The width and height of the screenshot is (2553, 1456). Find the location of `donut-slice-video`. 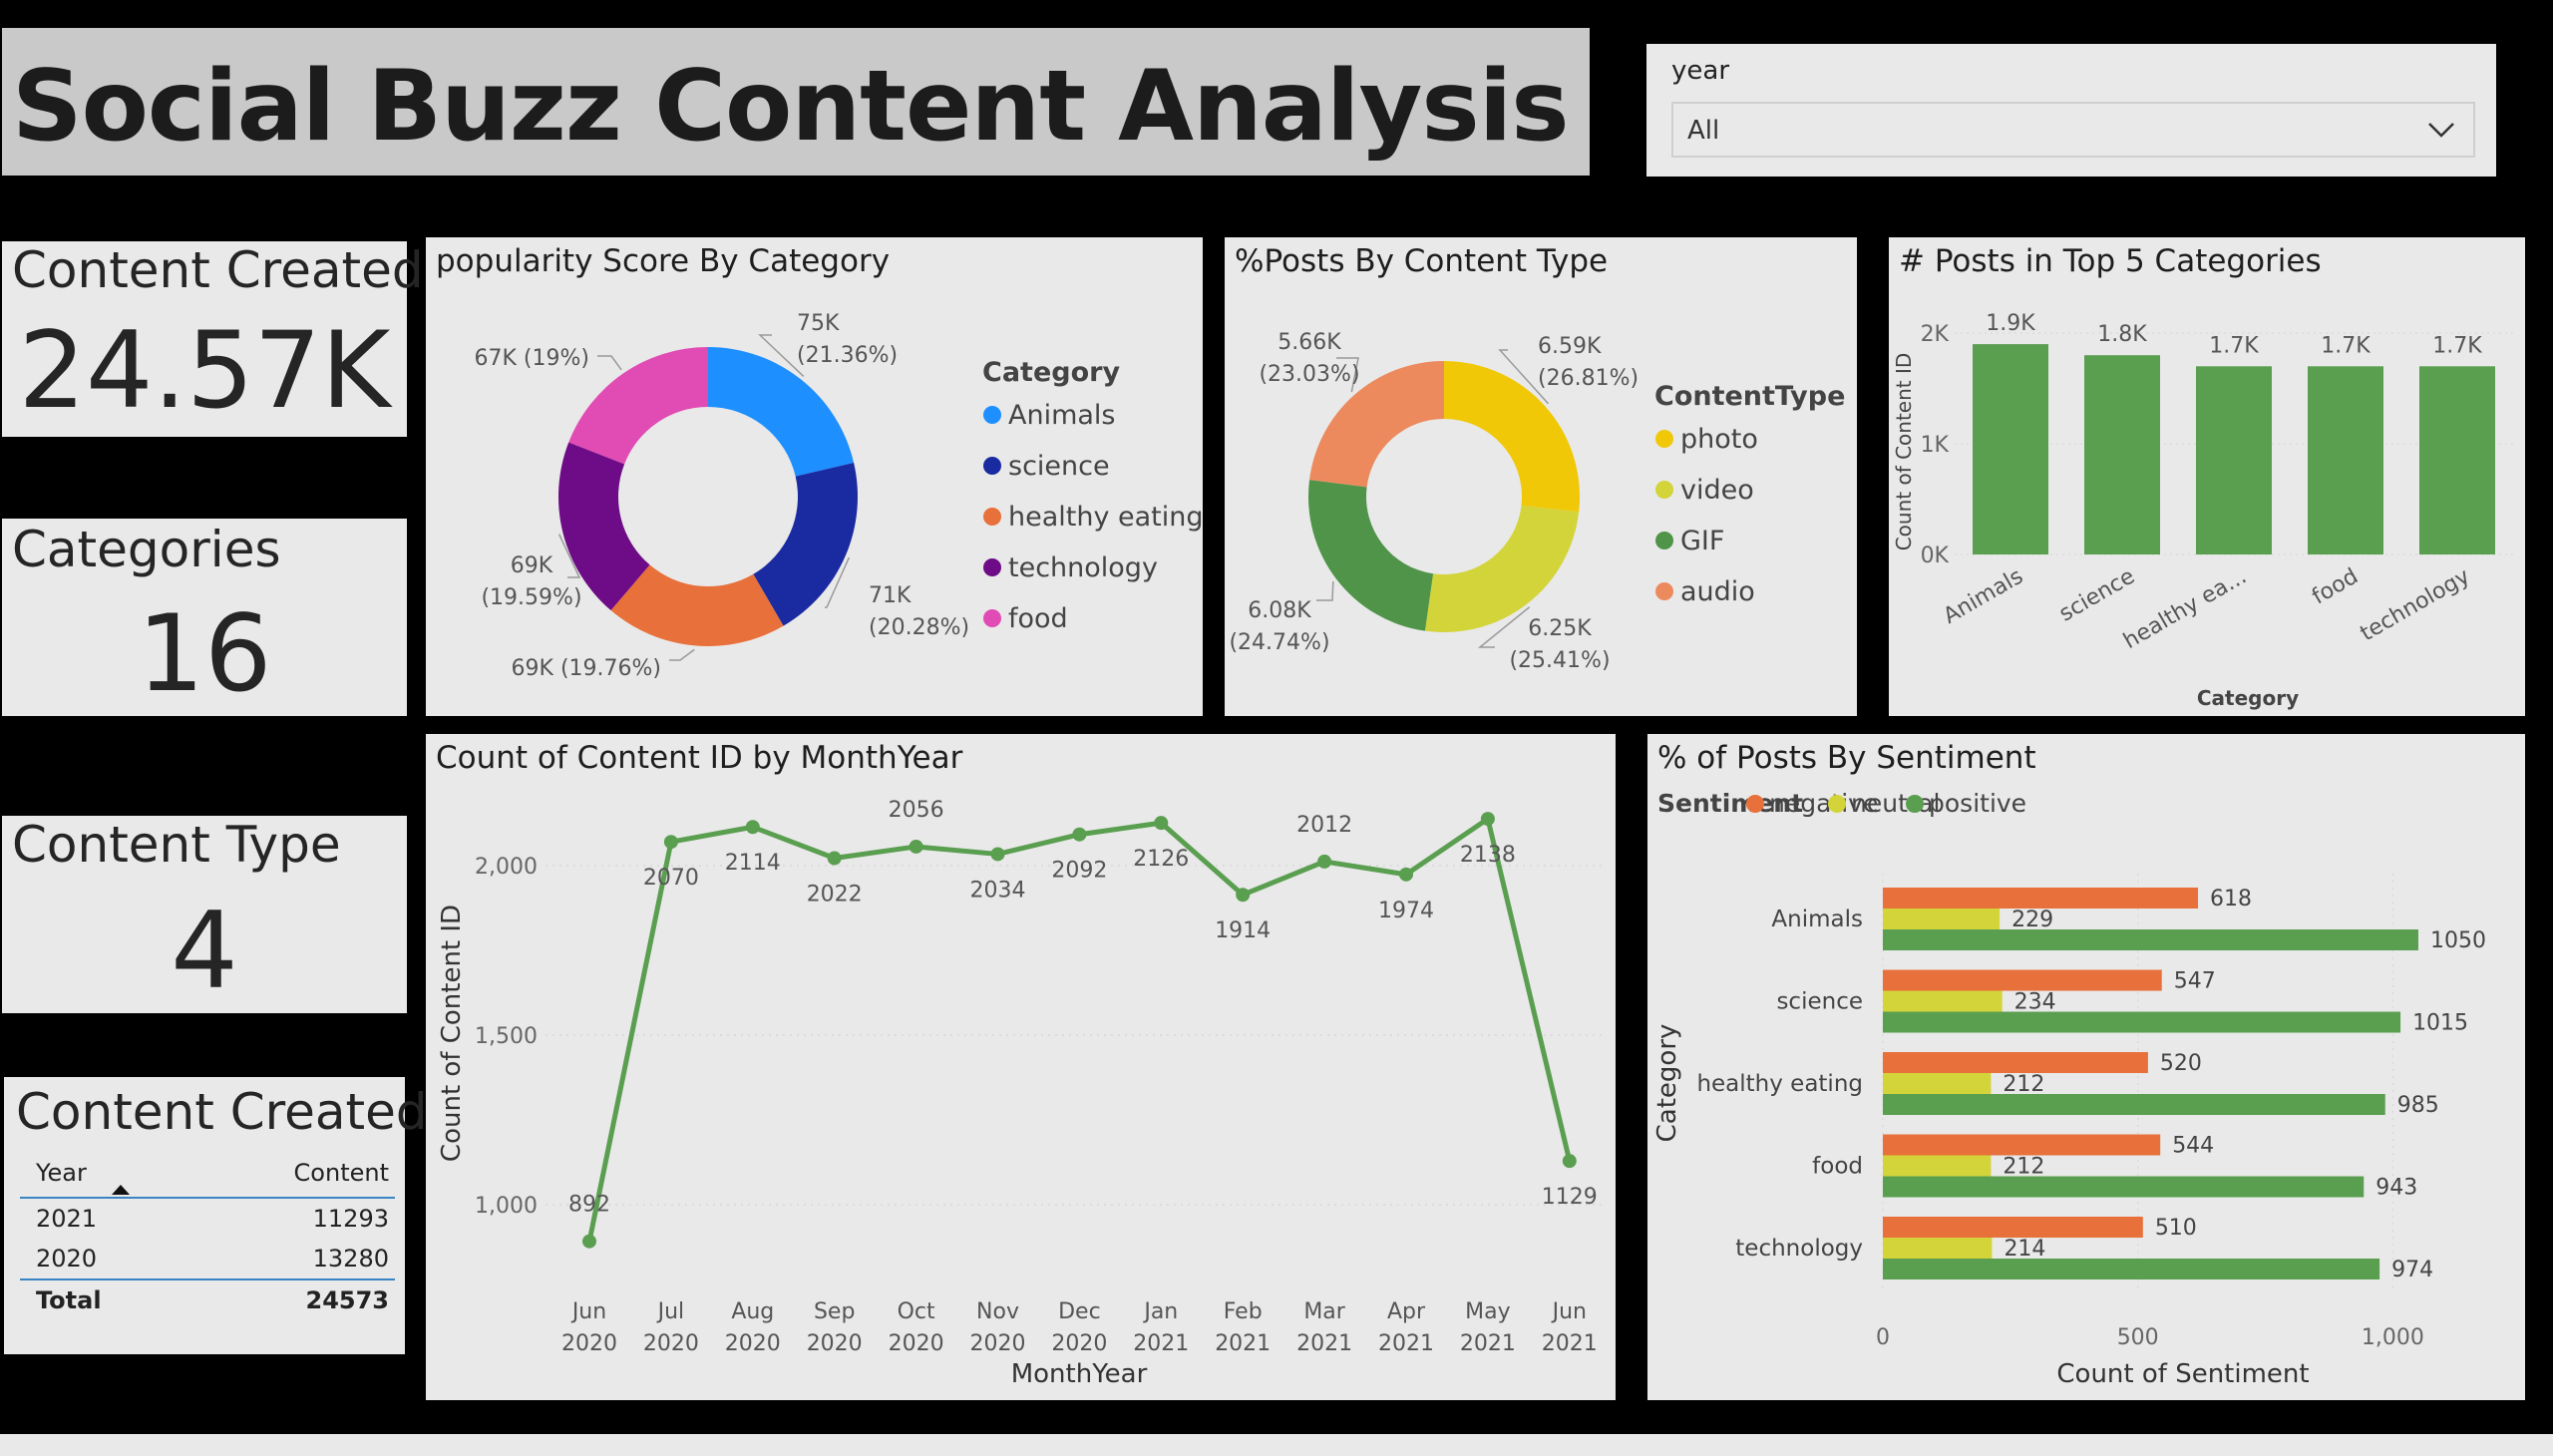

donut-slice-video is located at coordinates (1502, 568).